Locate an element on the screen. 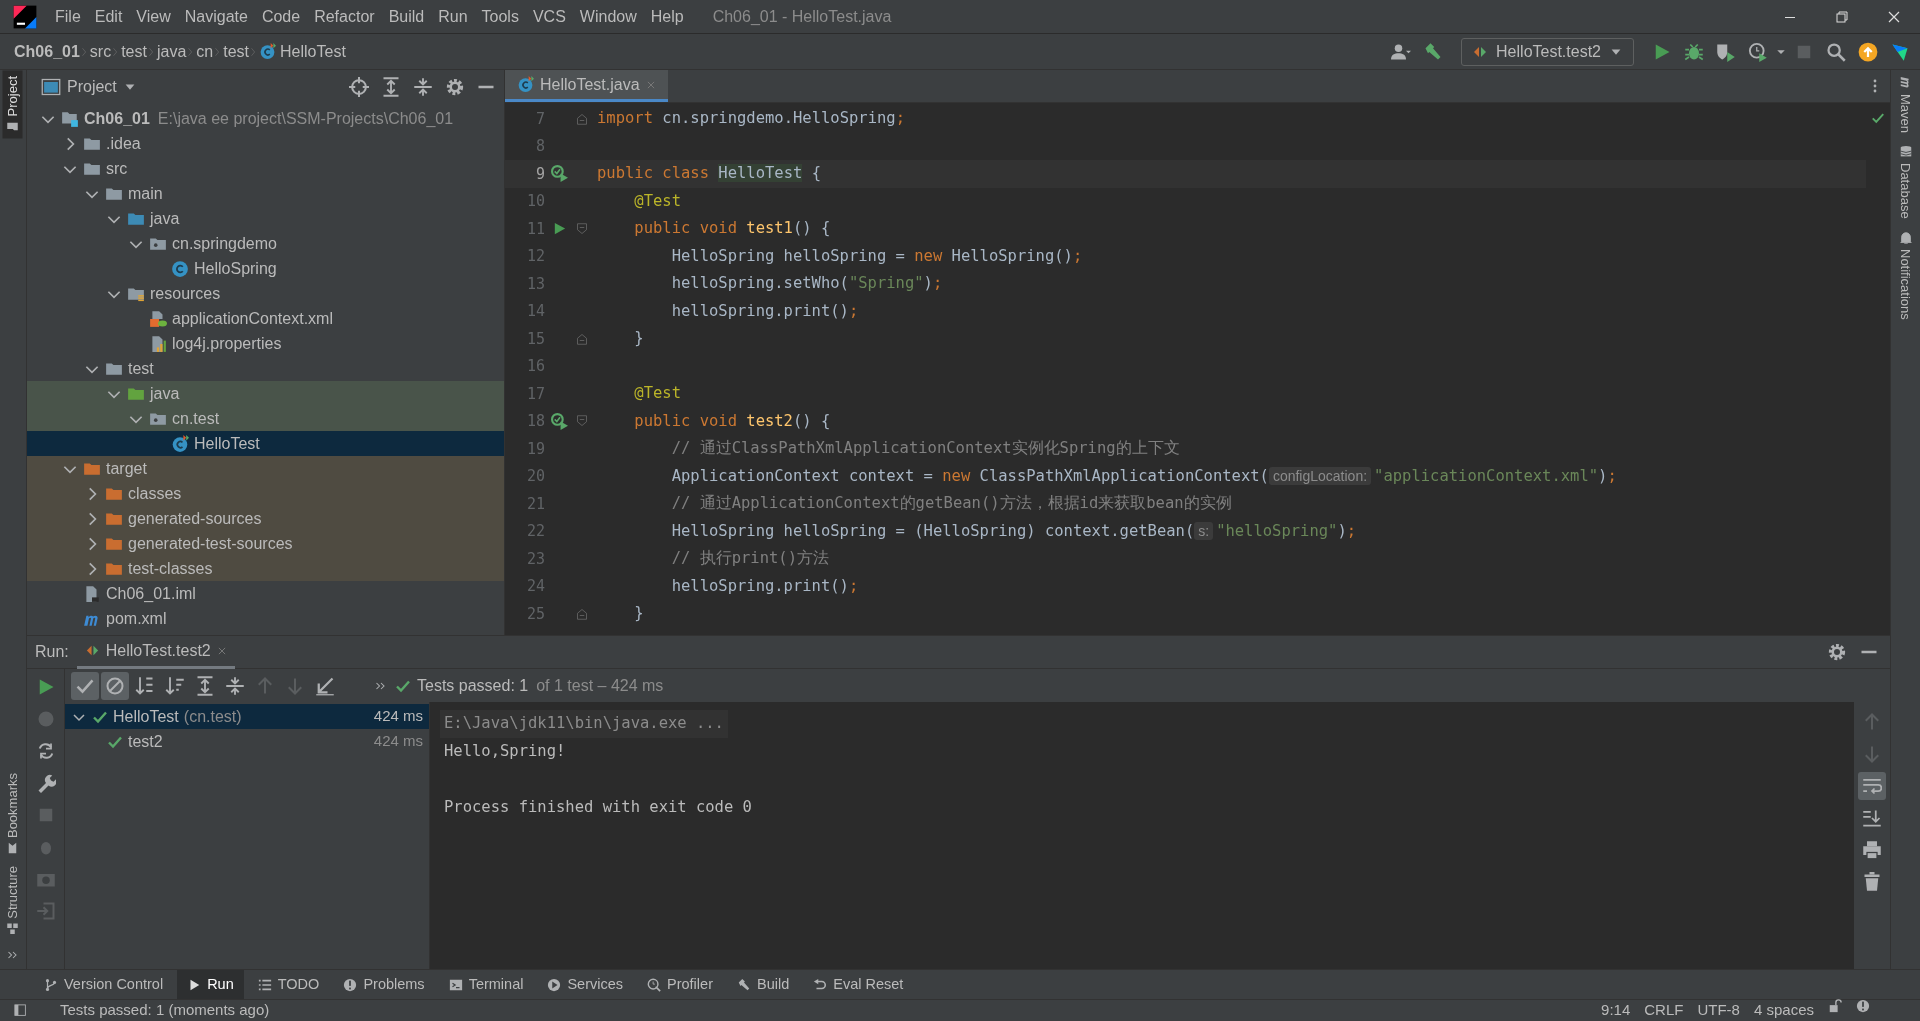 The width and height of the screenshot is (1920, 1021). check-icon is located at coordinates (1878, 117).